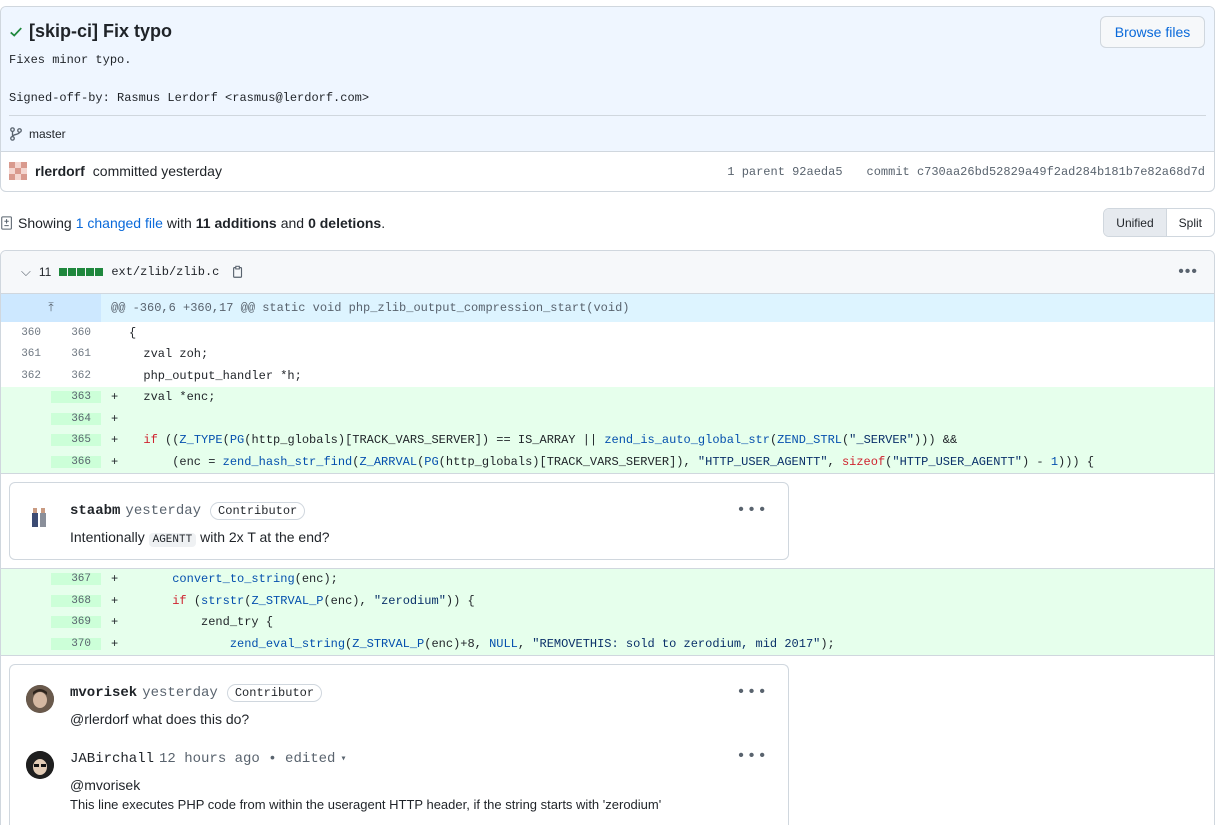  I want to click on unified-button: Unified, so click(1135, 222).